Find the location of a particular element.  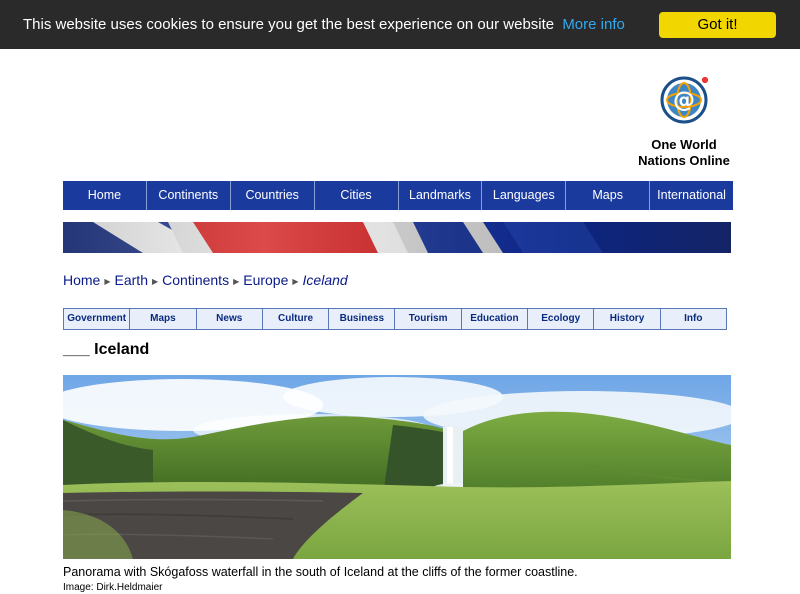

got-it-button: Got it! is located at coordinates (717, 25).